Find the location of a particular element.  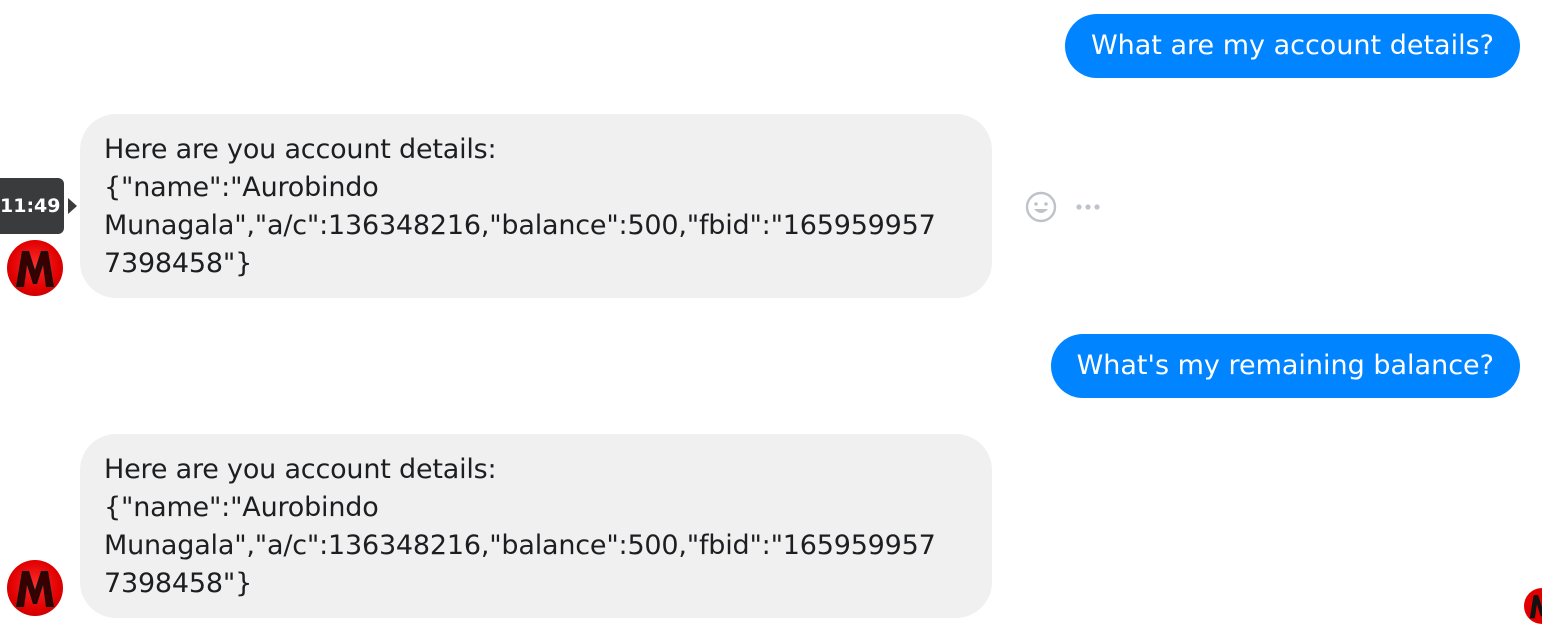

timestamp-tooltip: 11:49 is located at coordinates (32, 206).